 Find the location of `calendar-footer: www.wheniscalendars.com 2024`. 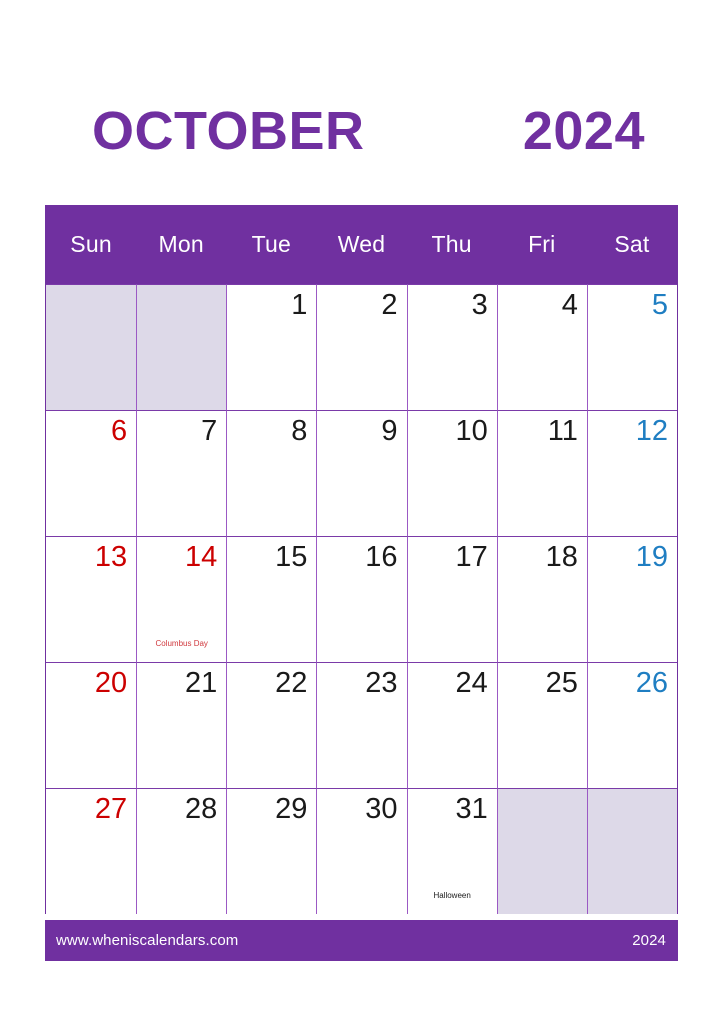

calendar-footer: www.wheniscalendars.com 2024 is located at coordinates (361, 940).